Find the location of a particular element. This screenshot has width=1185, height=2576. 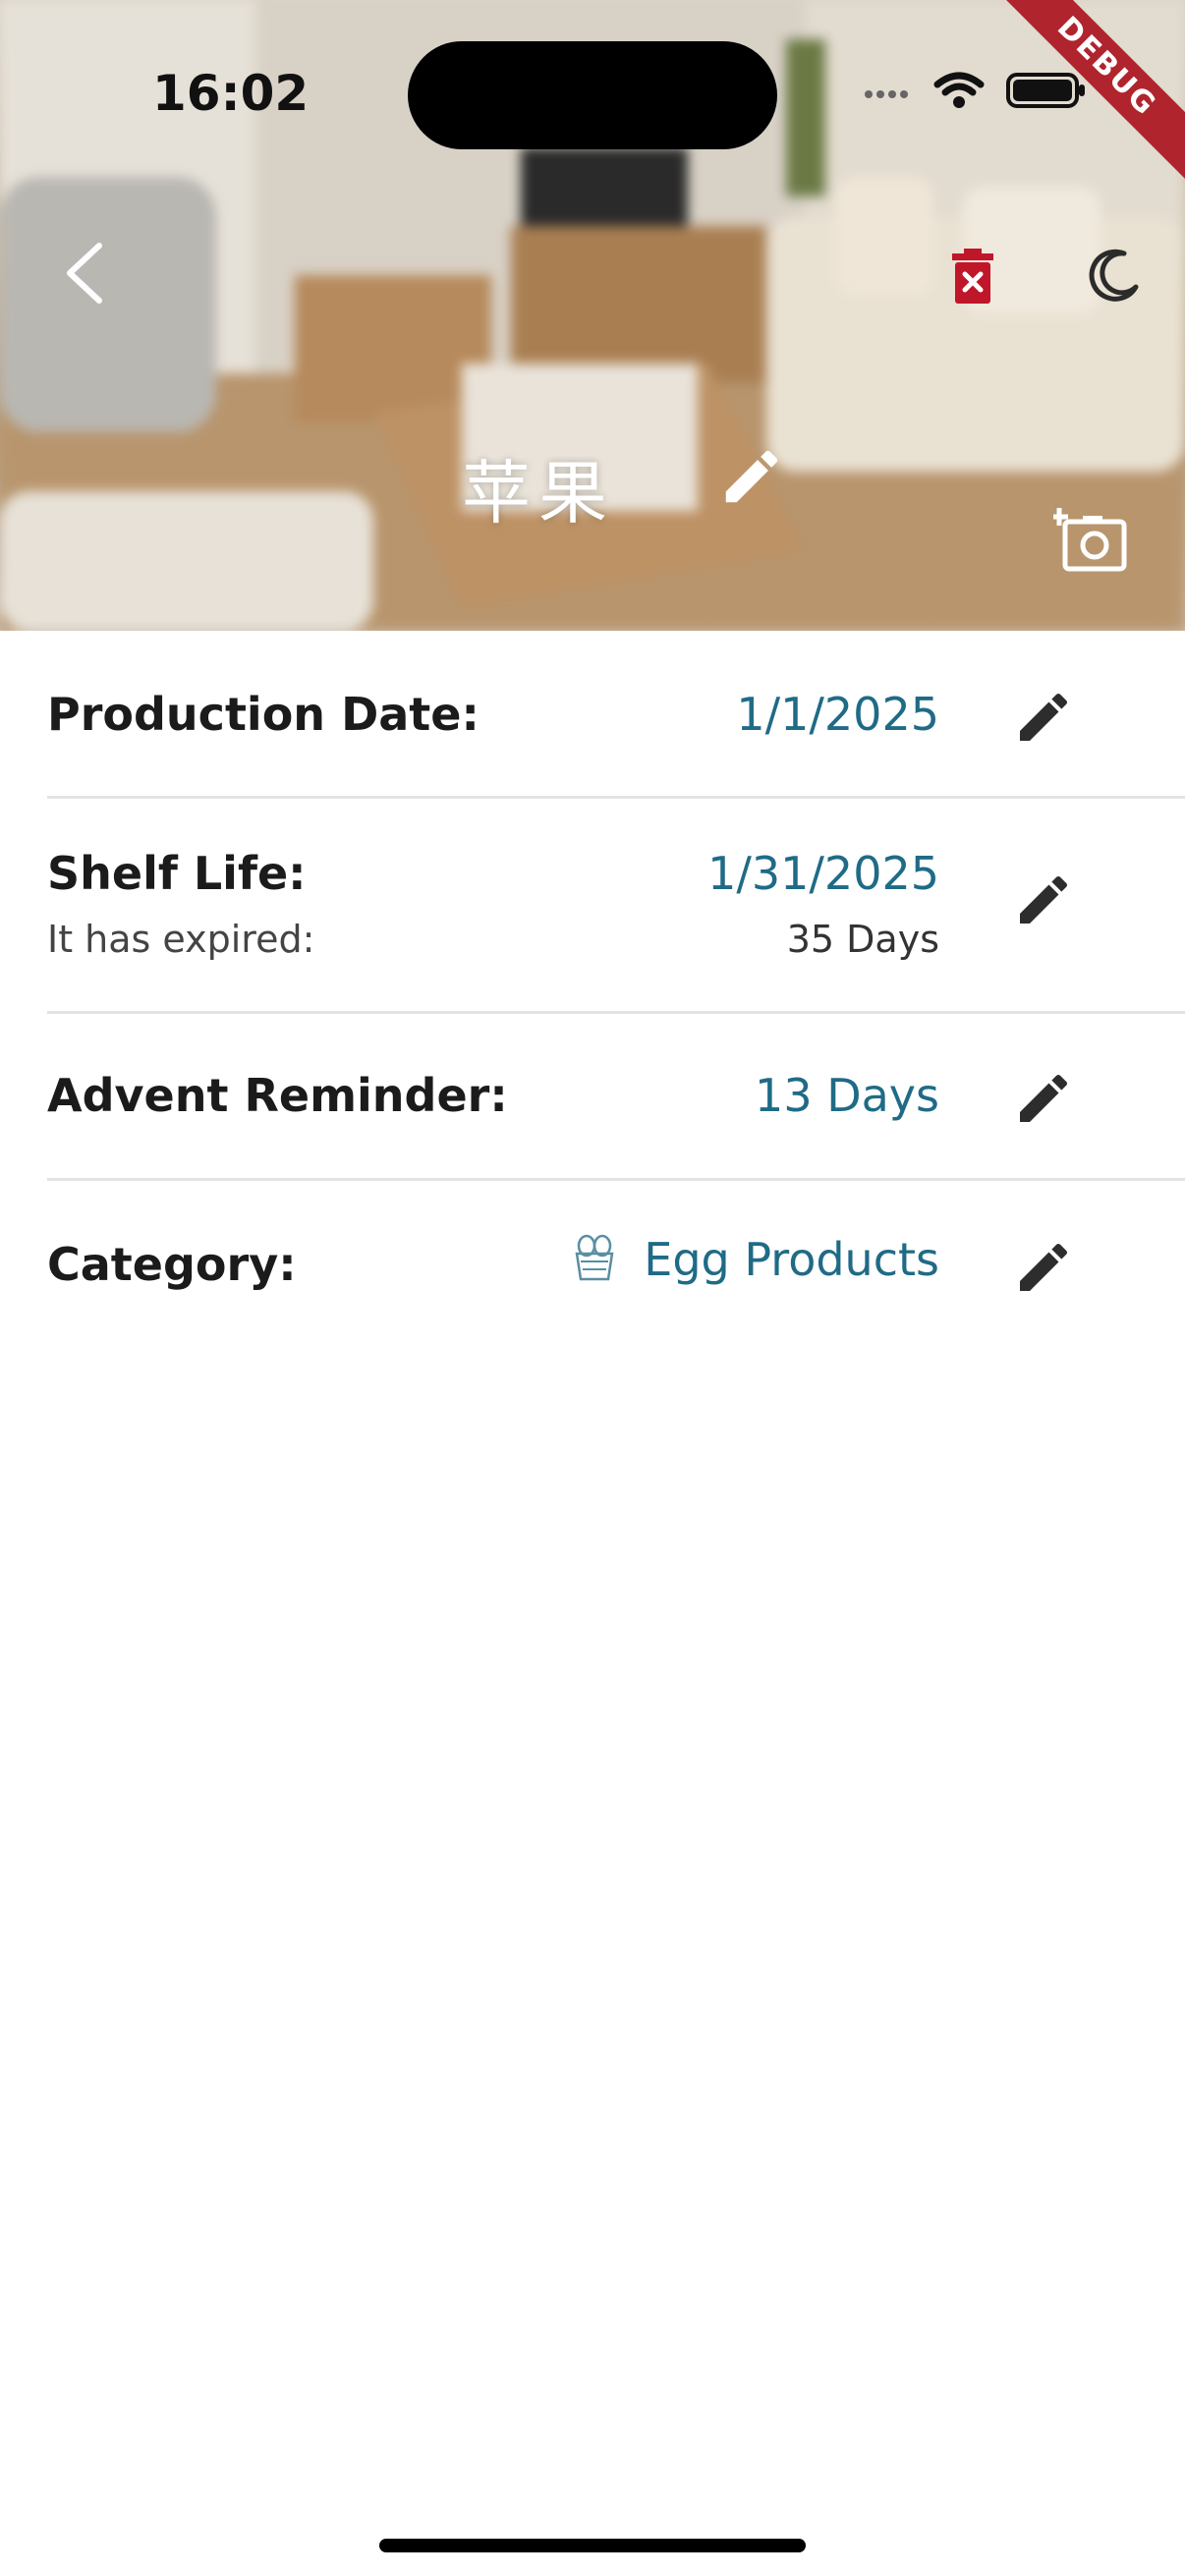

egg-basket-icon is located at coordinates (594, 1259).